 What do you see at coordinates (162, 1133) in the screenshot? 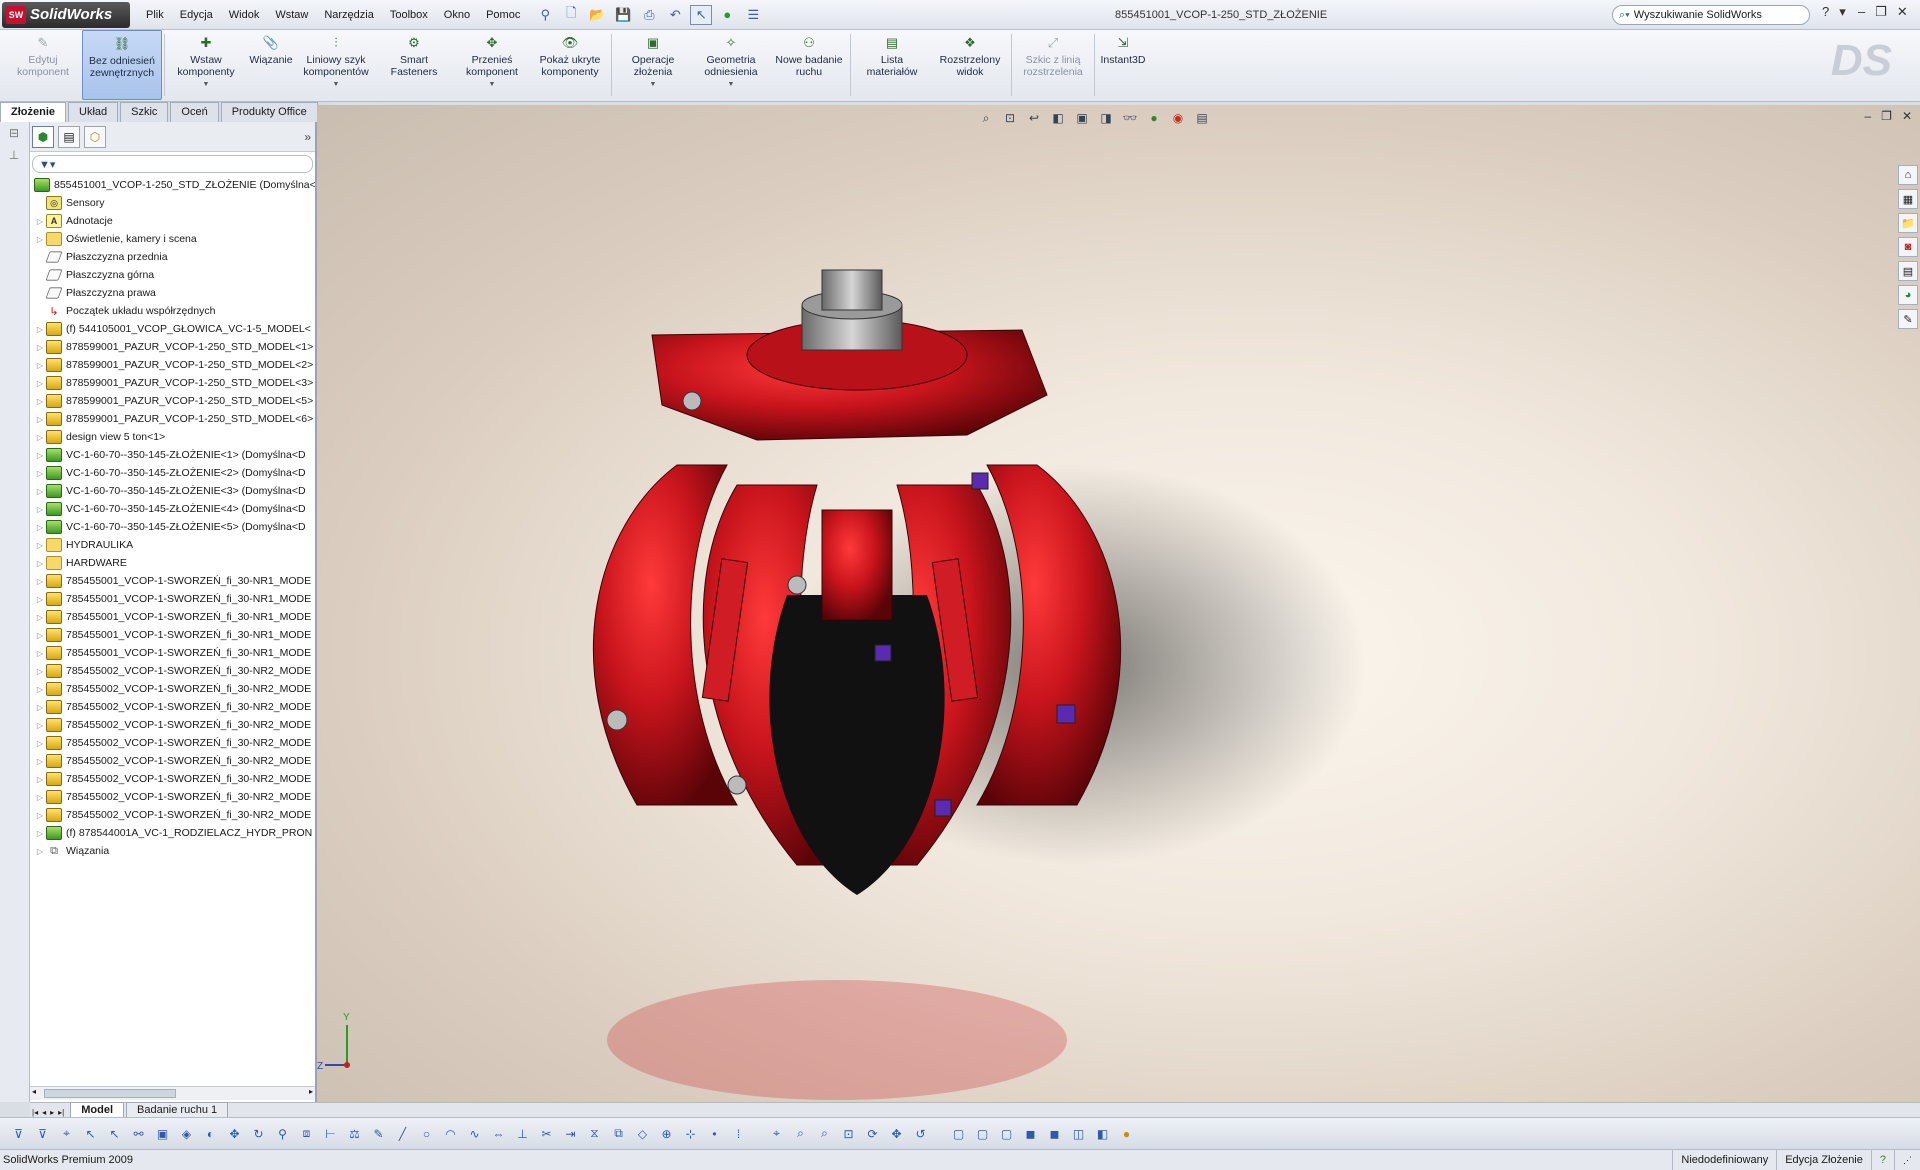
I see `insert-part-icon: ▣` at bounding box center [162, 1133].